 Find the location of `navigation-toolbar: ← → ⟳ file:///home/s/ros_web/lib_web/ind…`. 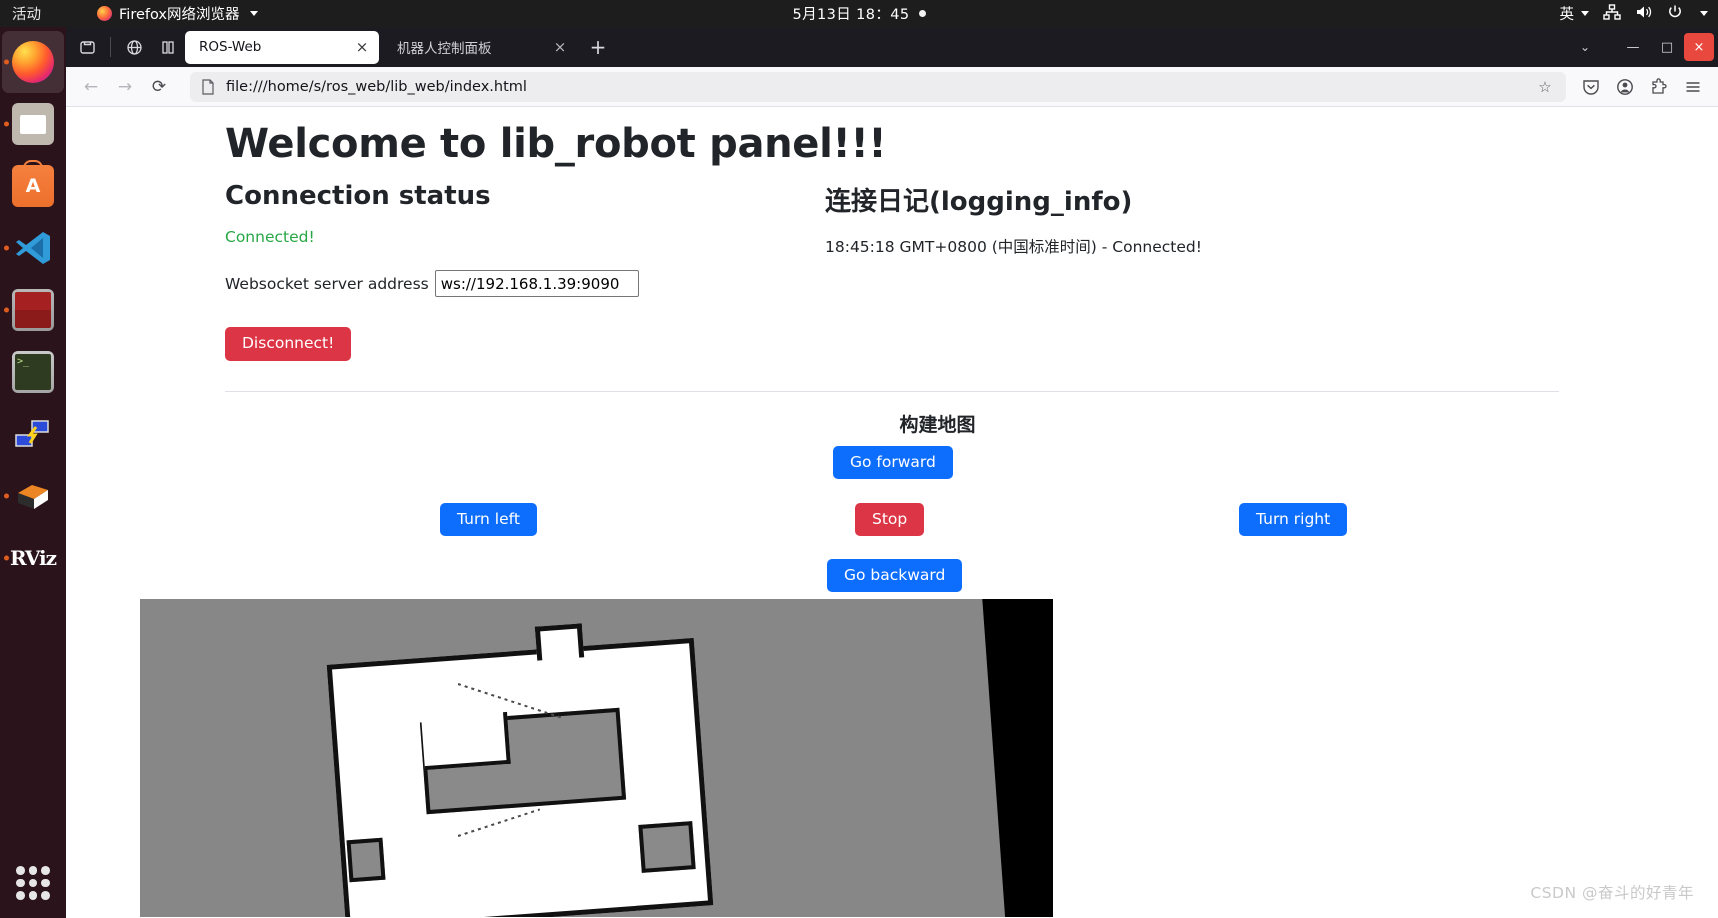

navigation-toolbar: ← → ⟳ file:///home/s/ros_web/lib_web/ind… is located at coordinates (892, 87).